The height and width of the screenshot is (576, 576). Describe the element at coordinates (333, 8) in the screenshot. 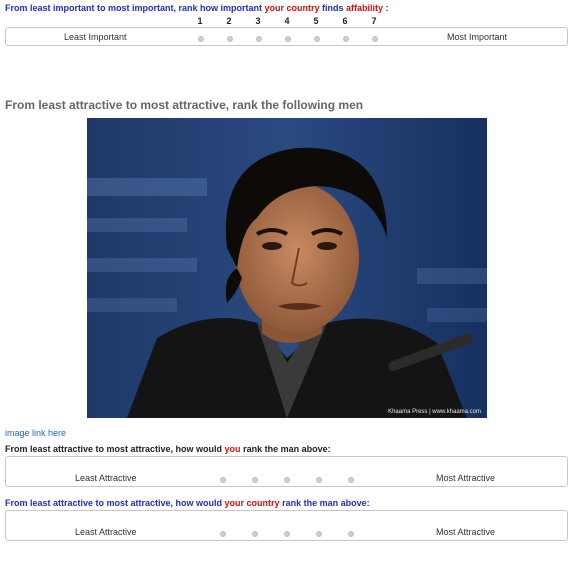

I see `question-1-text-b: finds` at that location.